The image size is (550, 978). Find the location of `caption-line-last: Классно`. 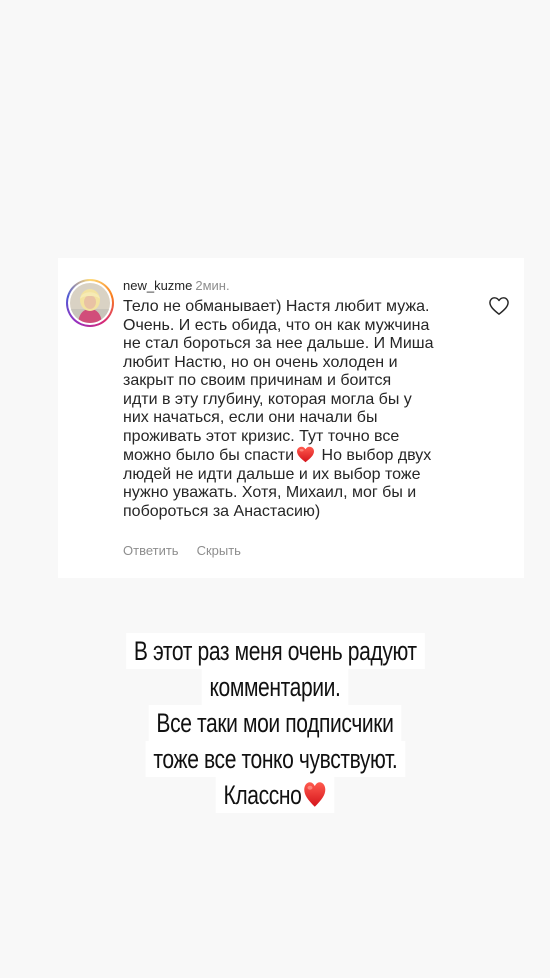

caption-line-last: Классно is located at coordinates (275, 795).